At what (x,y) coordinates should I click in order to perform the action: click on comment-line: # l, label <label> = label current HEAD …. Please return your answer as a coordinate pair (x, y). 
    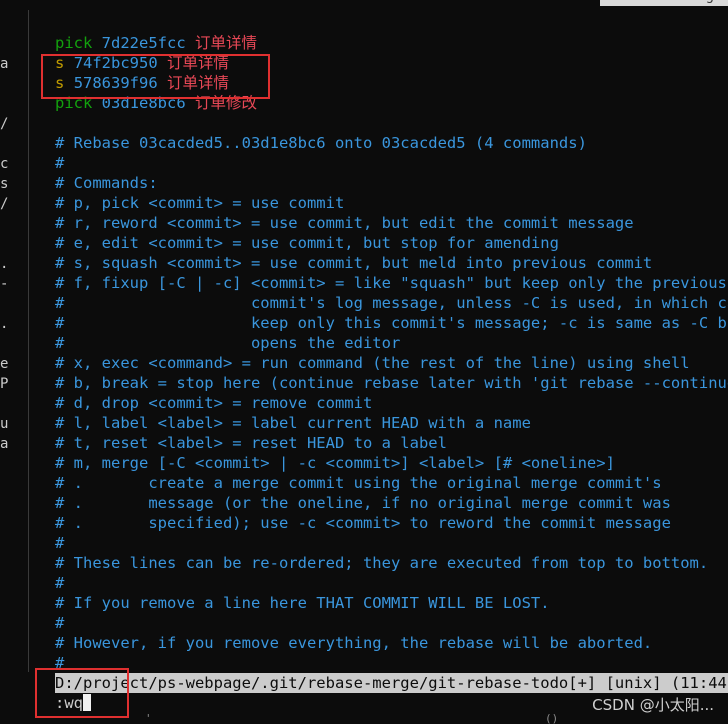
    Looking at the image, I should click on (293, 423).